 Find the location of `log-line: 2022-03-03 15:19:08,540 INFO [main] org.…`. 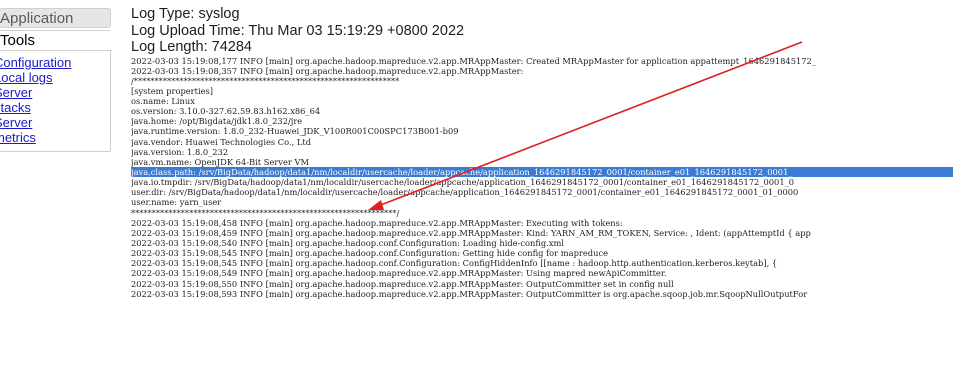

log-line: 2022-03-03 15:19:08,540 INFO [main] org.… is located at coordinates (348, 243).